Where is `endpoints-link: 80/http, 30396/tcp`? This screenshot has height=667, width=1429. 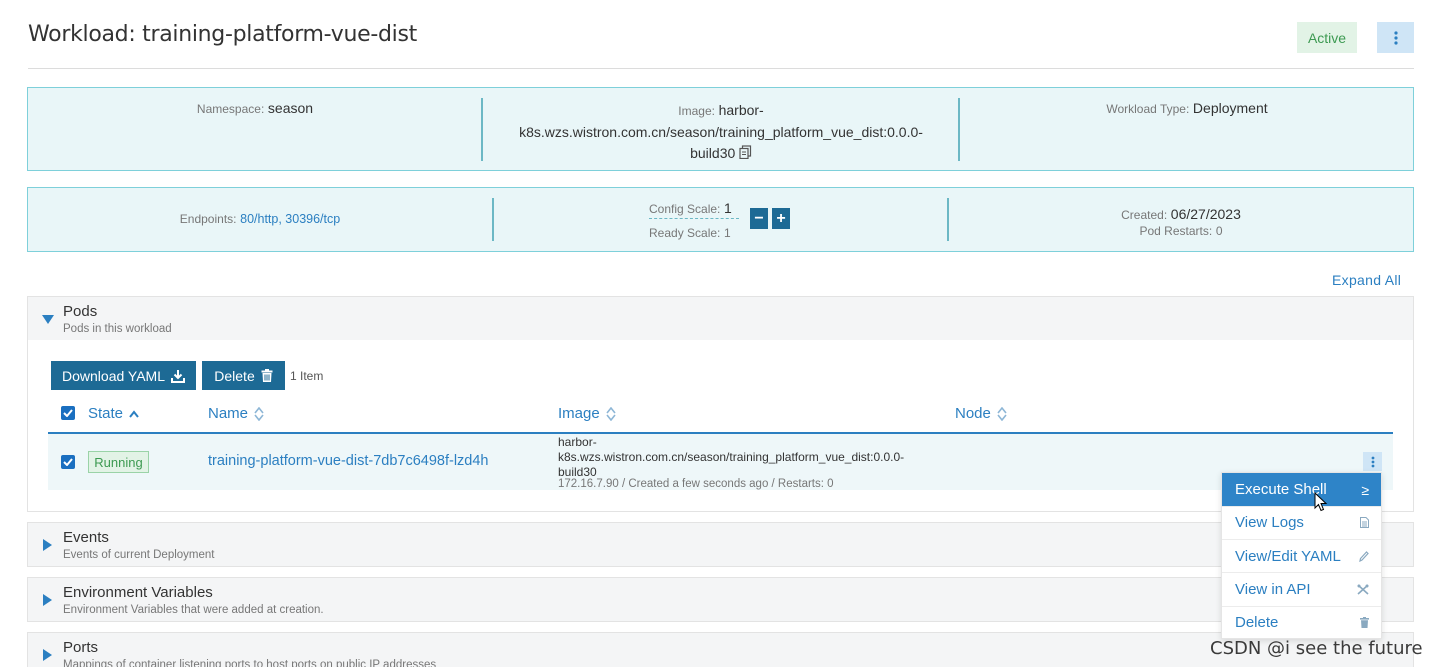
endpoints-link: 80/http, 30396/tcp is located at coordinates (290, 219).